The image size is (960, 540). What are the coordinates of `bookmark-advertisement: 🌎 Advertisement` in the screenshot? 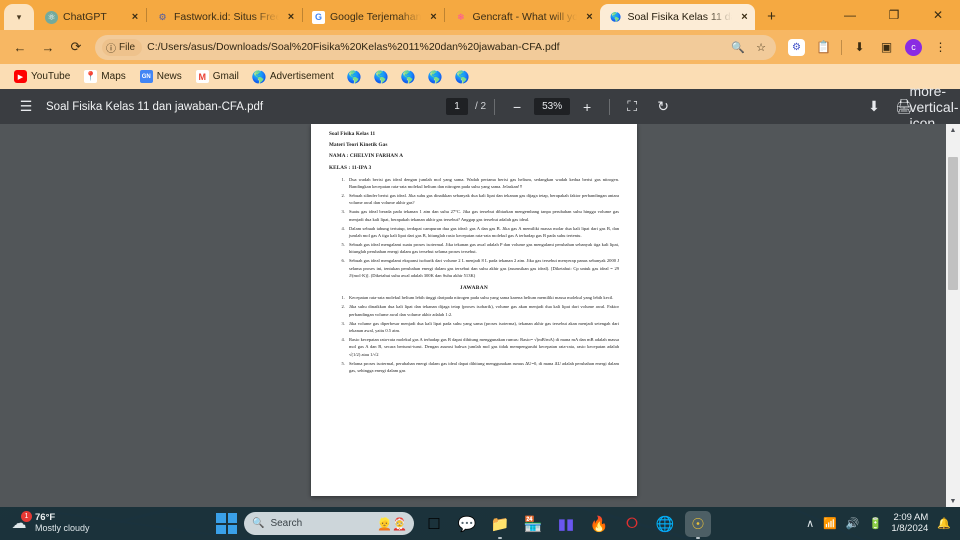 It's located at (293, 76).